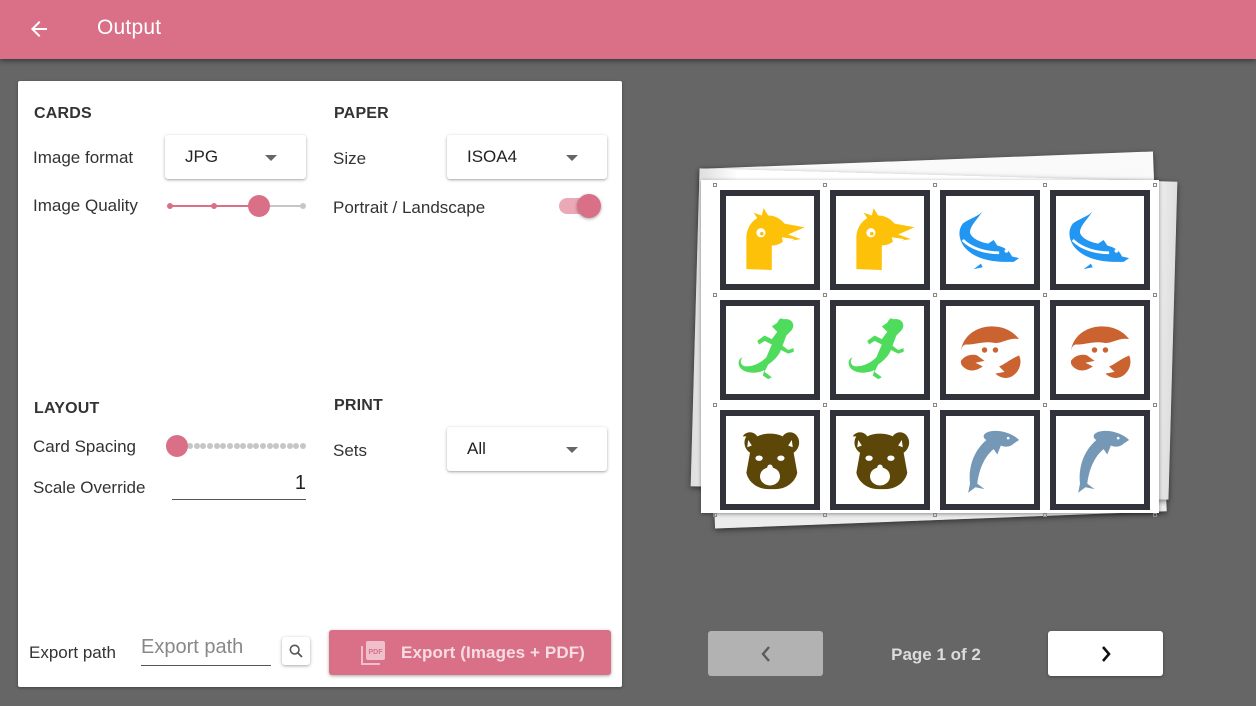 The height and width of the screenshot is (706, 1256). I want to click on svg-text: PDF, so click(376, 652).